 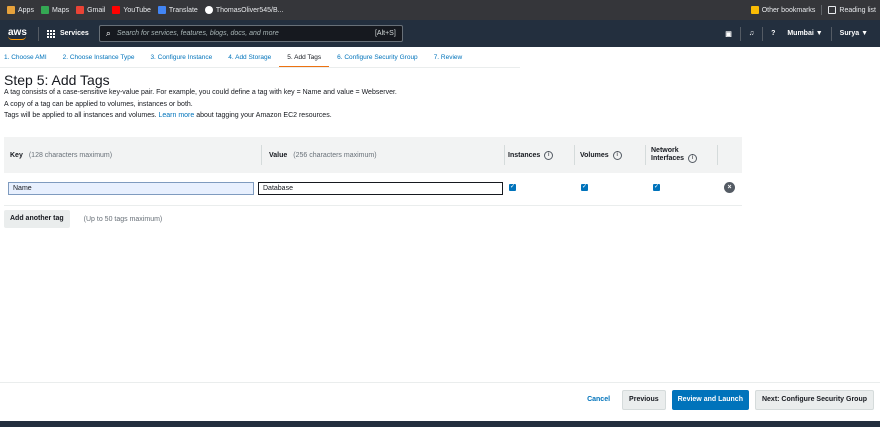 I want to click on volumes-checkbox: ✓, so click(x=584, y=187).